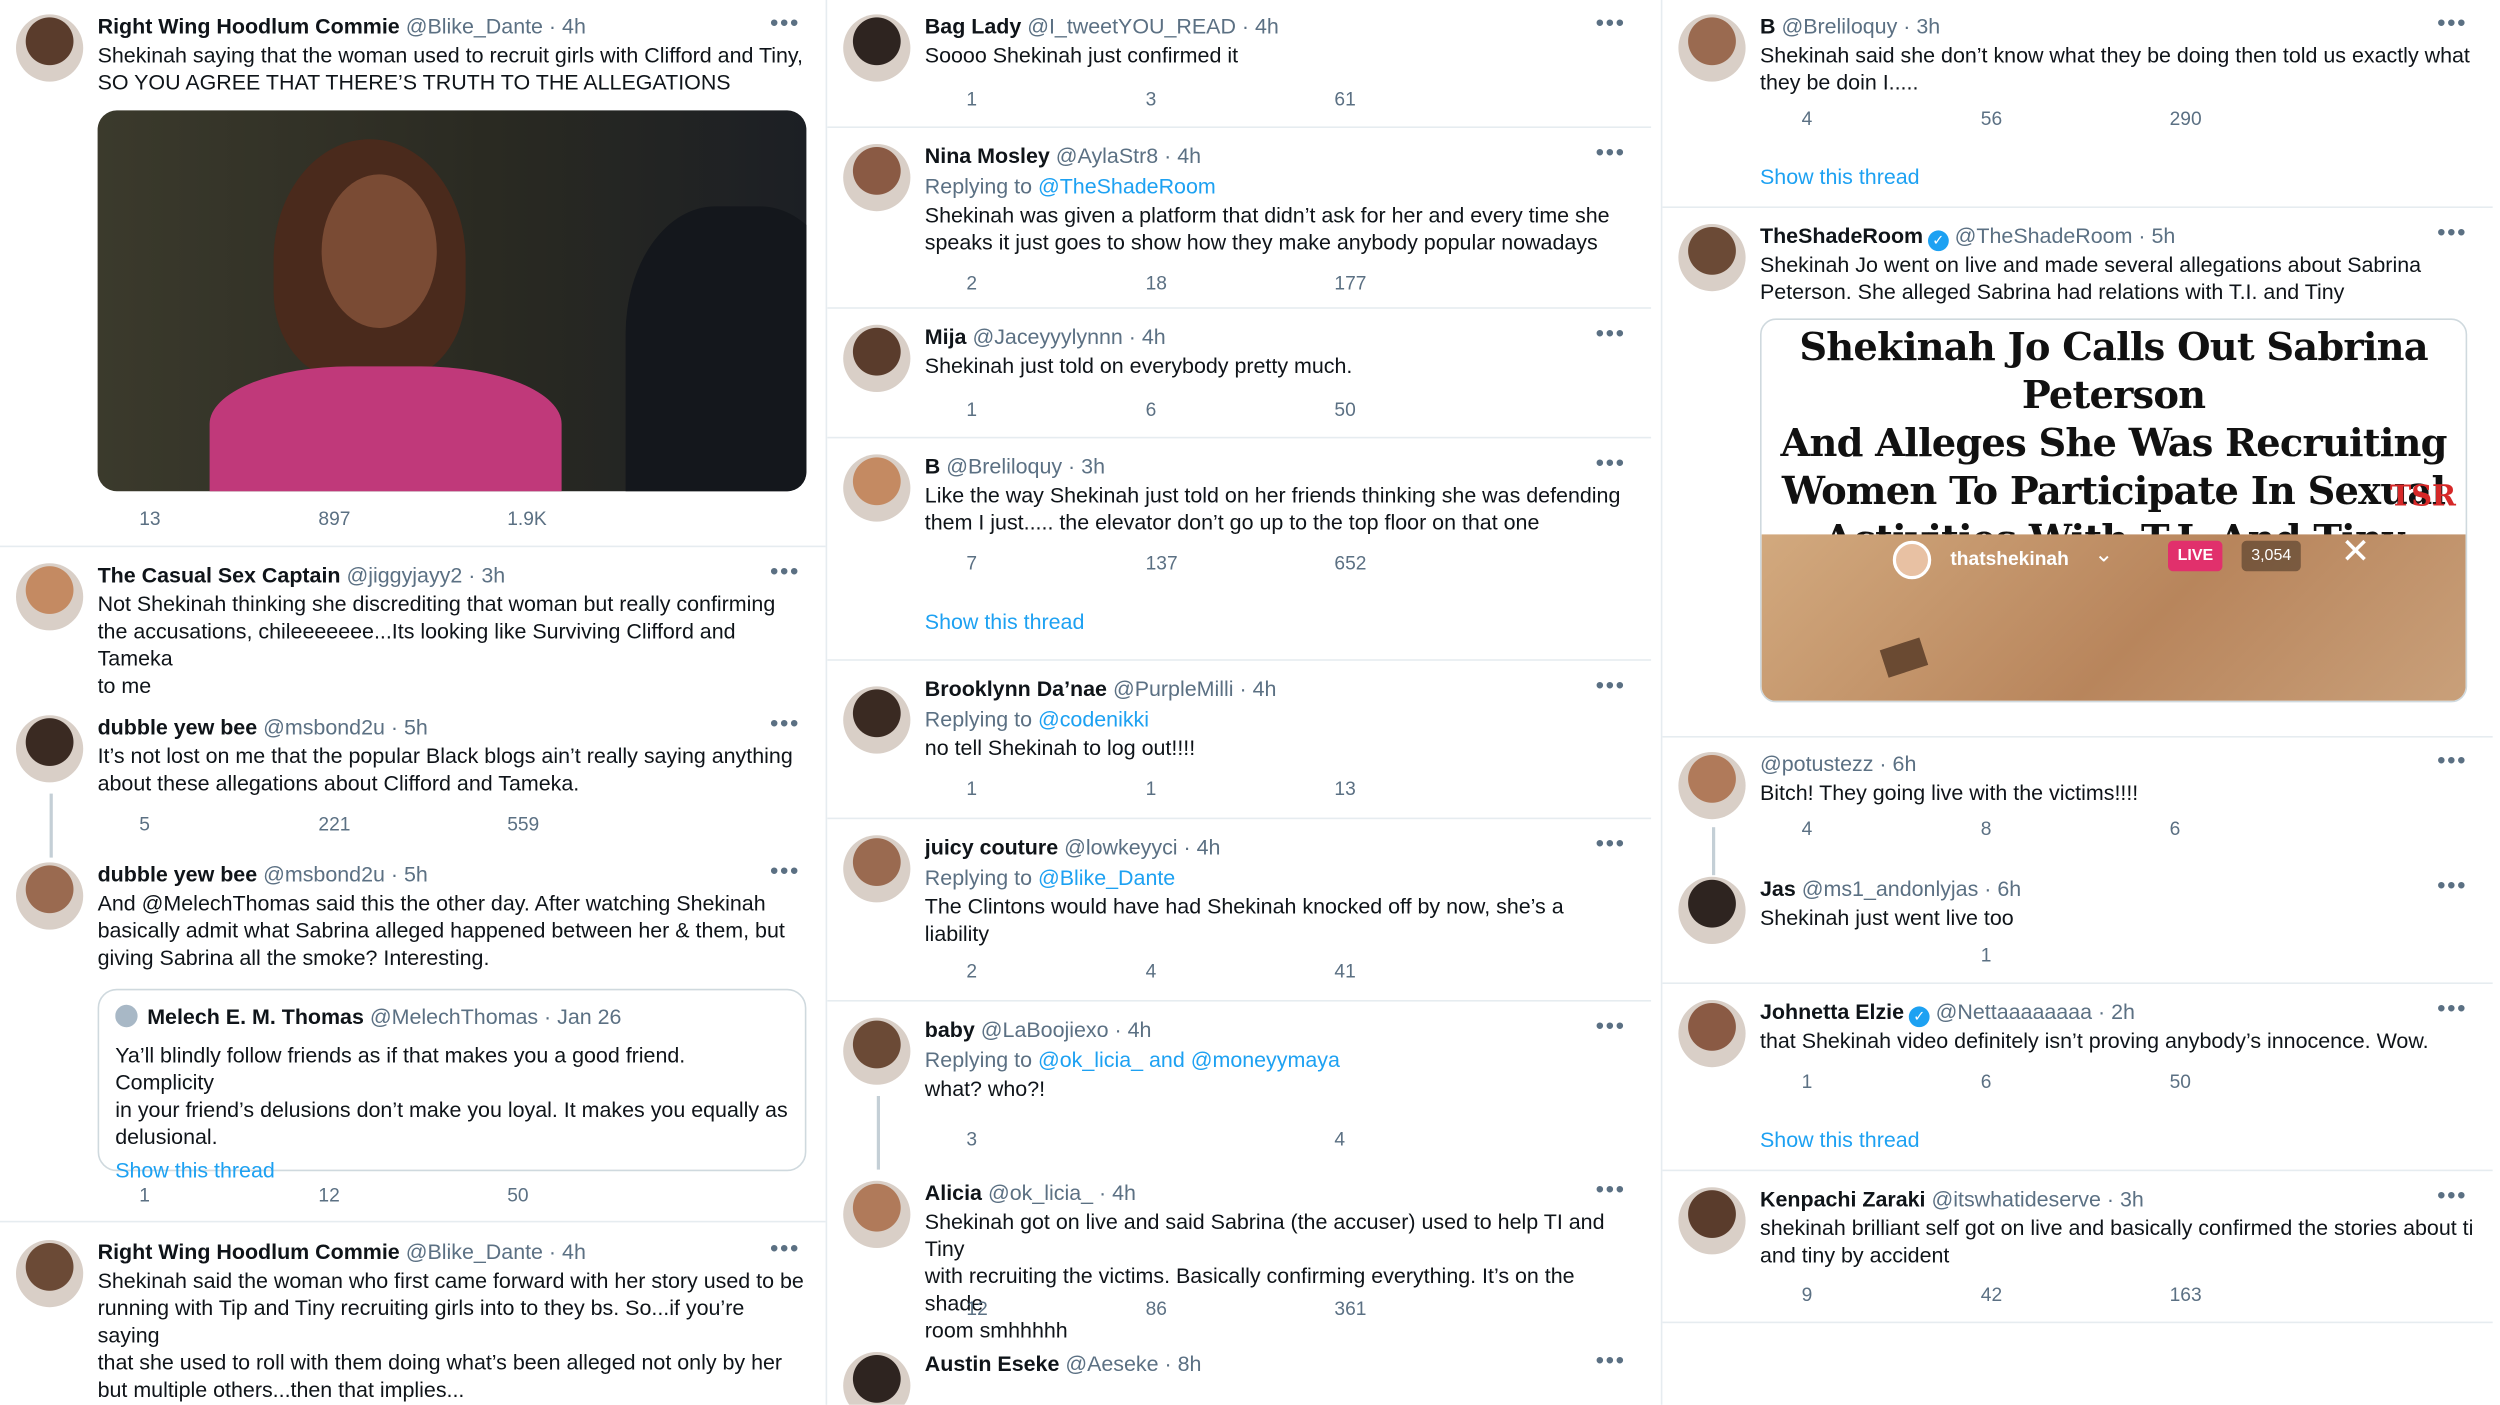 This screenshot has height=1405, width=2500. Describe the element at coordinates (1319, 1139) in the screenshot. I see `like-button: 4` at that location.